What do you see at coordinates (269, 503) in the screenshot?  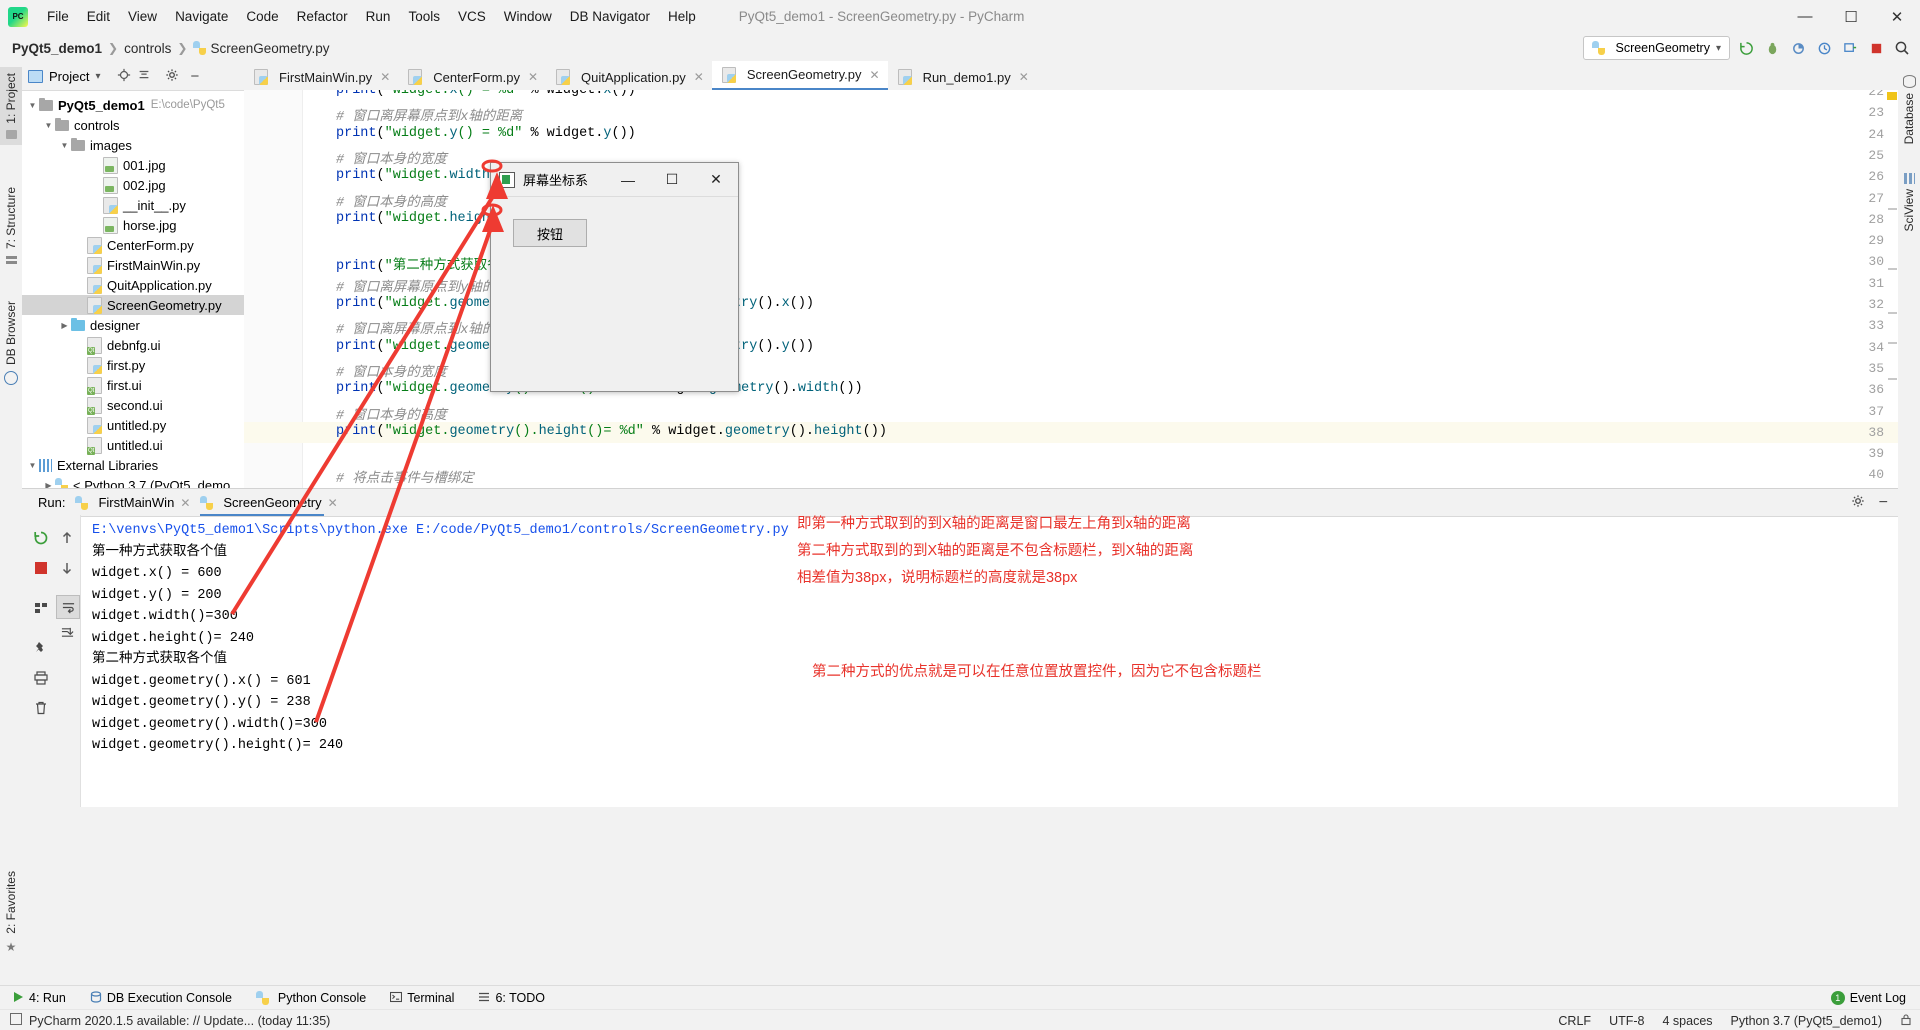 I see `run-tab-screengeometry: ScreenGeometry ✕` at bounding box center [269, 503].